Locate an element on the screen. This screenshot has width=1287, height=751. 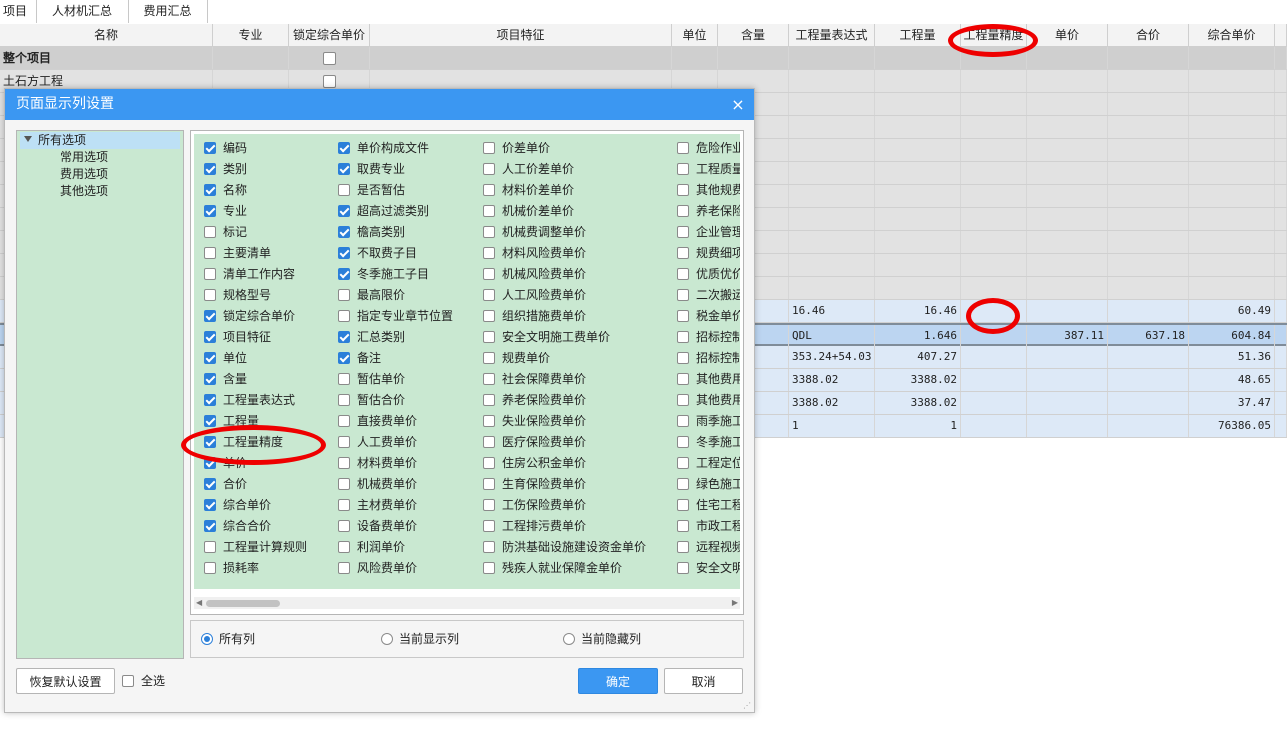
column-header: 单位 is located at coordinates (695, 35).